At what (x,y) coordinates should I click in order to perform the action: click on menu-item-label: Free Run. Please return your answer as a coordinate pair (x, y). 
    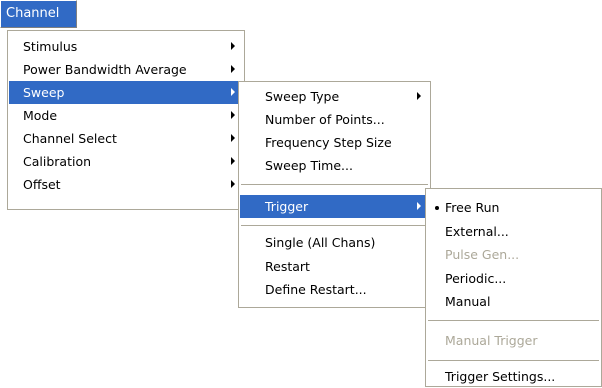
    Looking at the image, I should click on (472, 207).